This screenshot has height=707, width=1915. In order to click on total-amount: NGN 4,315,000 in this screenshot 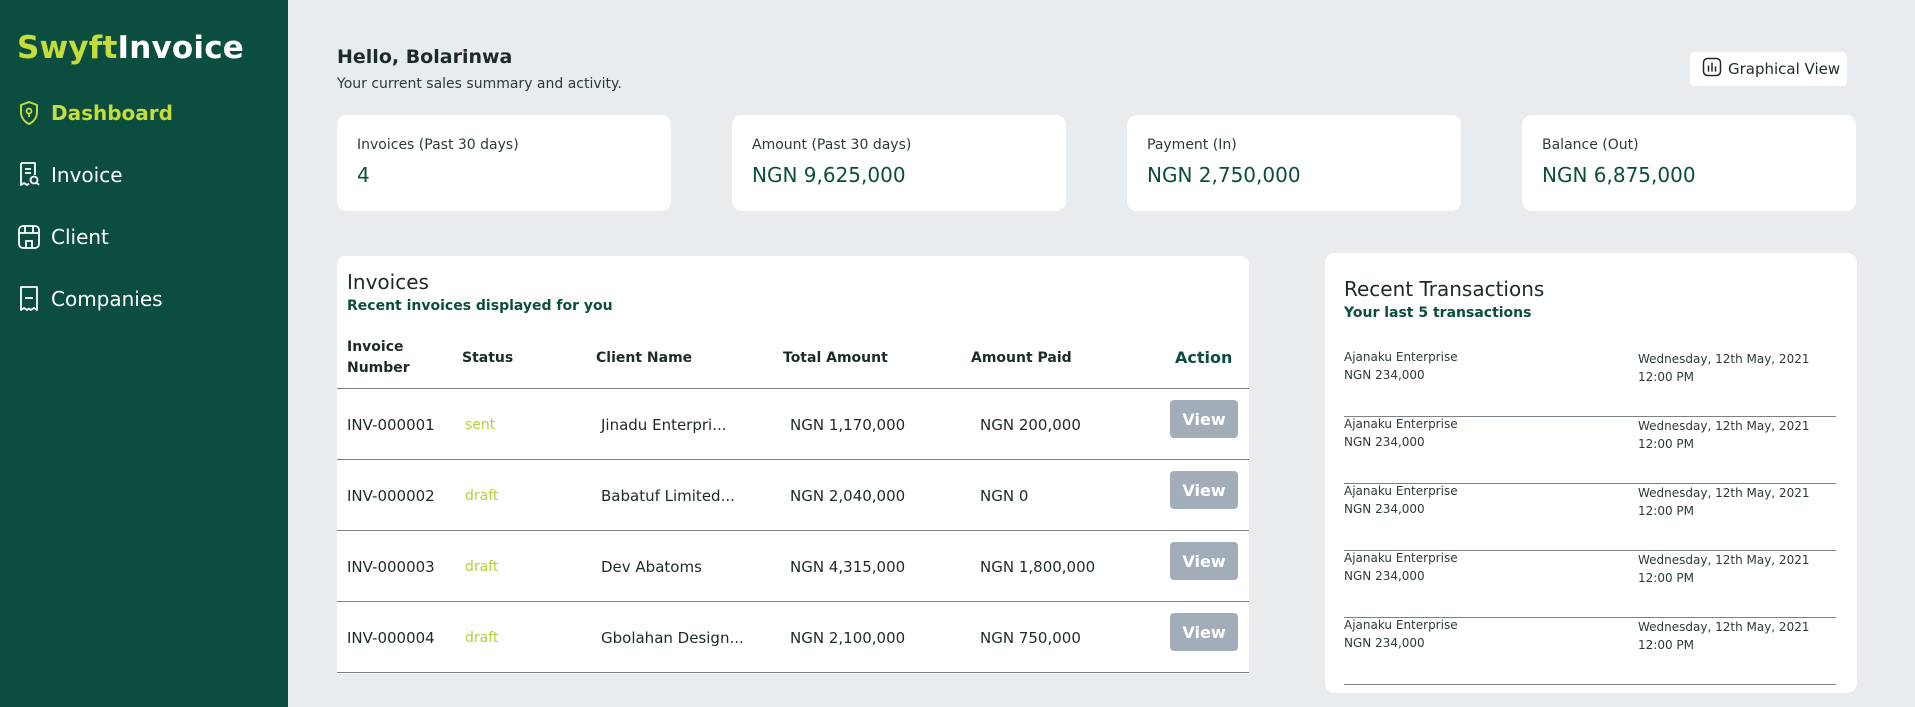, I will do `click(848, 566)`.